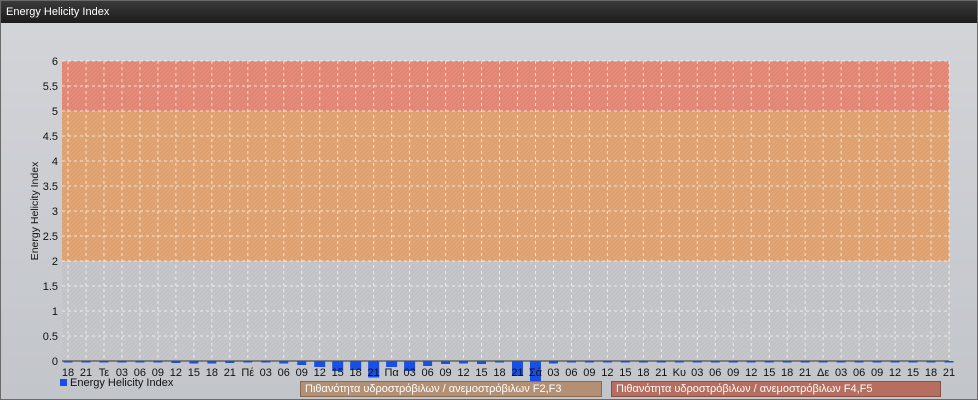 Image resolution: width=978 pixels, height=400 pixels. Describe the element at coordinates (823, 373) in the screenshot. I see `x-tick-label: Δε` at that location.